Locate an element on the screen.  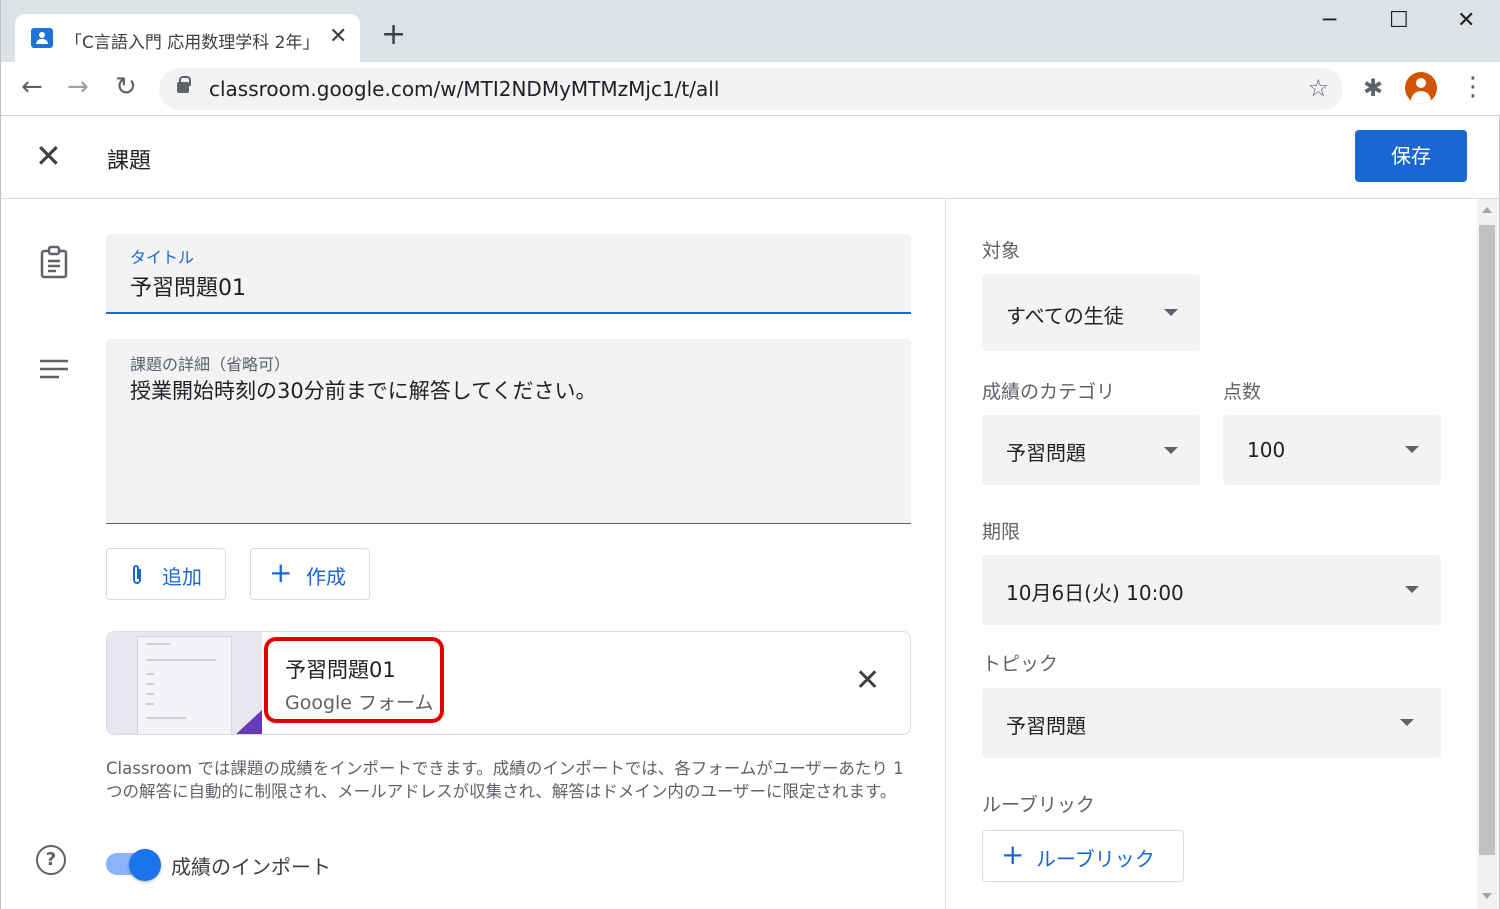
import-grades-label: 成績のインポート is located at coordinates (251, 867).